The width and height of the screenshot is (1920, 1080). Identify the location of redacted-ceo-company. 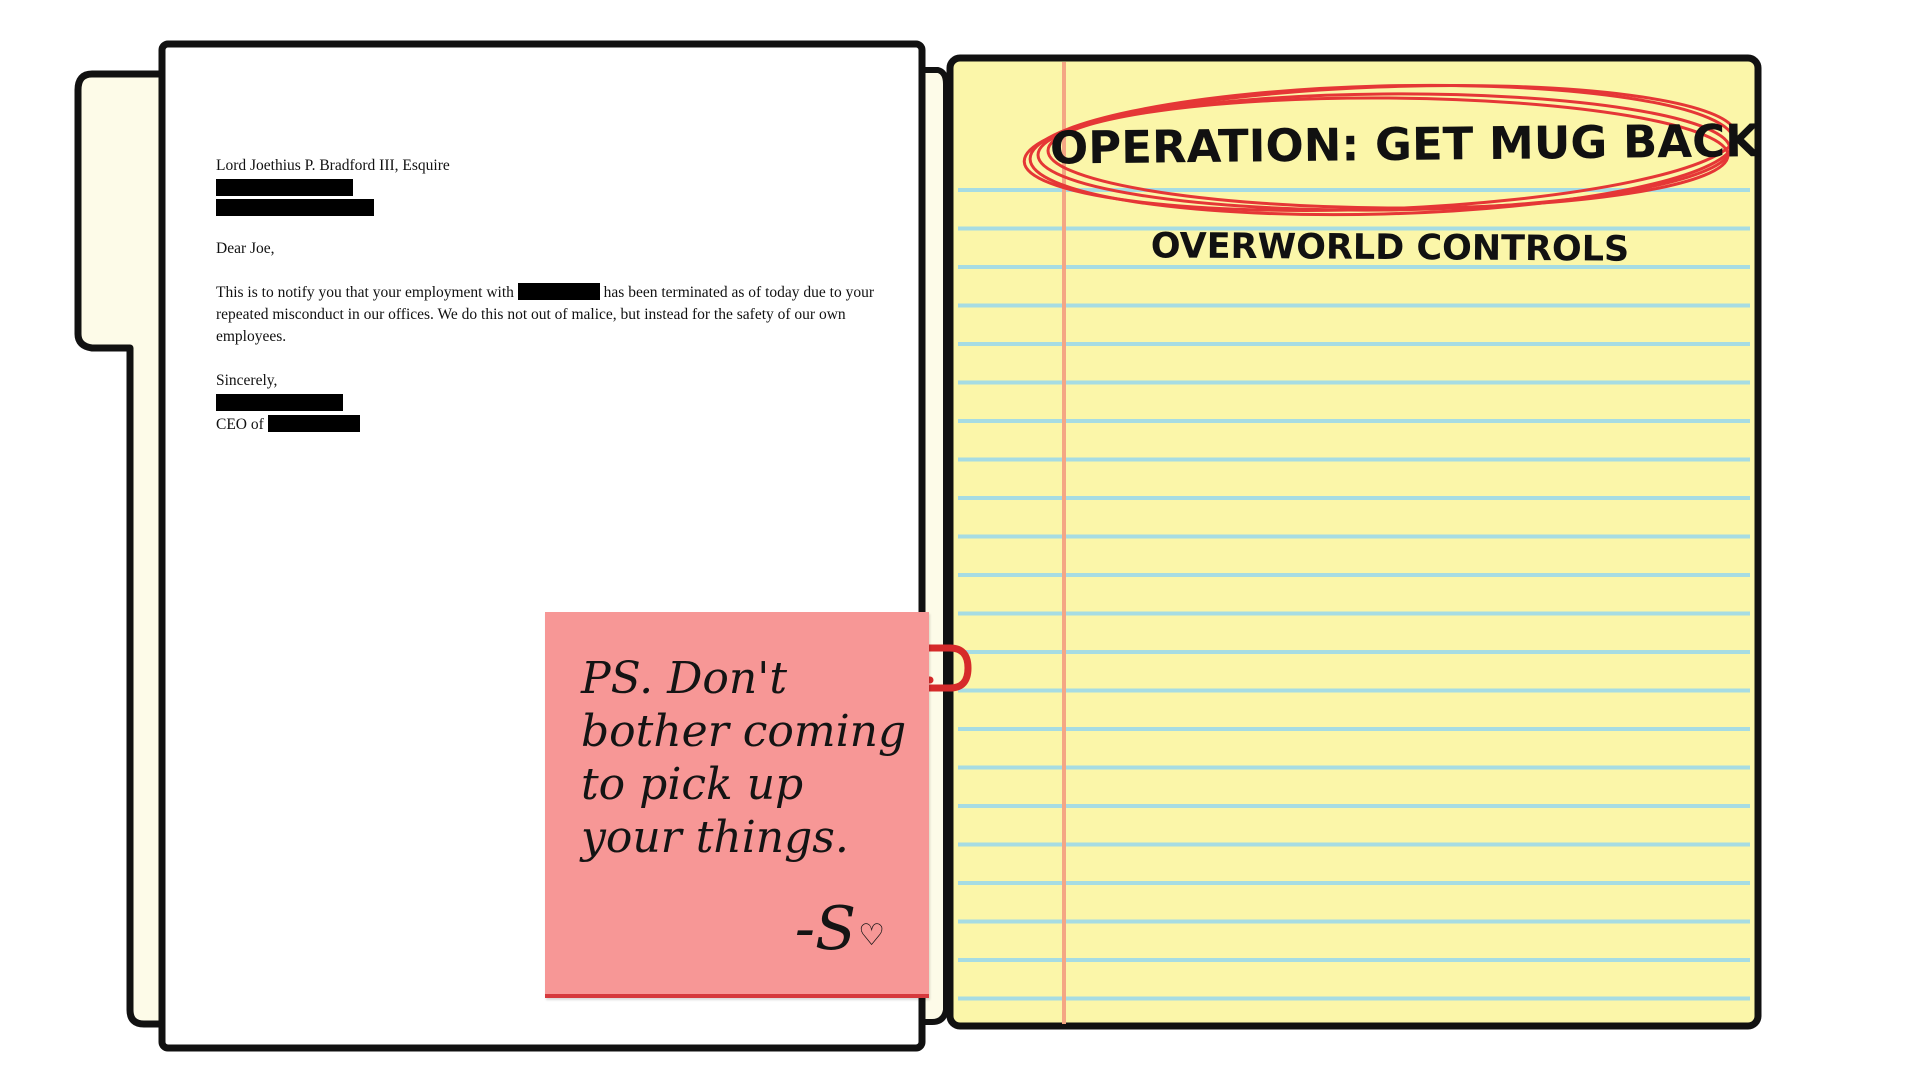
(313, 423).